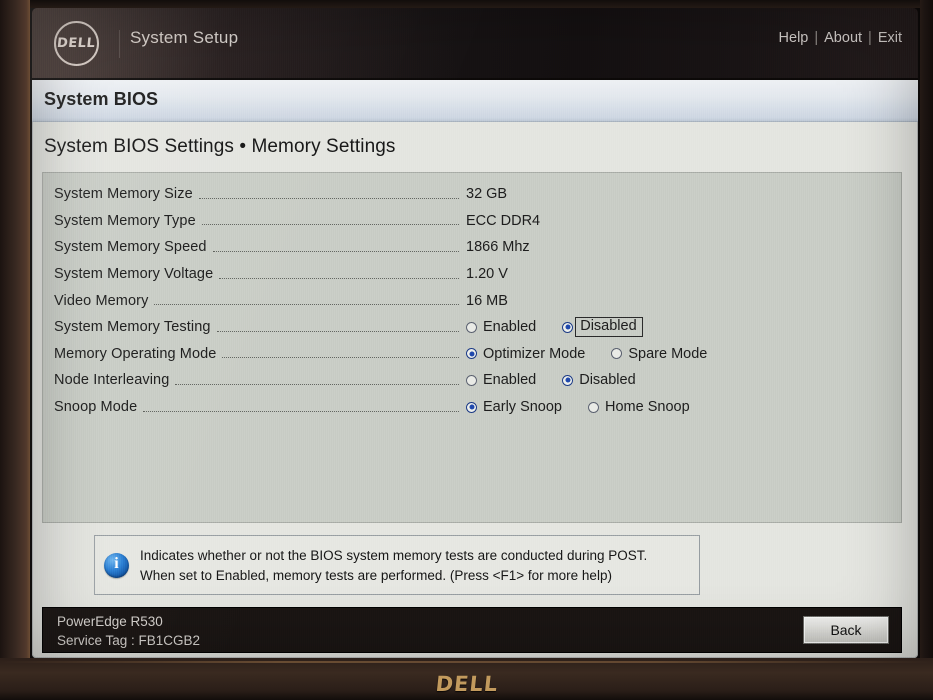  I want to click on info-icon: i, so click(116, 565).